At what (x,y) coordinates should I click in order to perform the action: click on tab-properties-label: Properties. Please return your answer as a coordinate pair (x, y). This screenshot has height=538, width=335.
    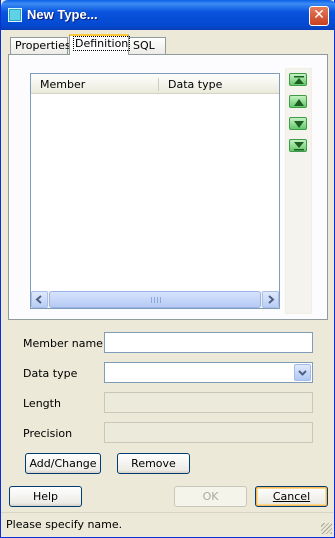
    Looking at the image, I should click on (43, 45).